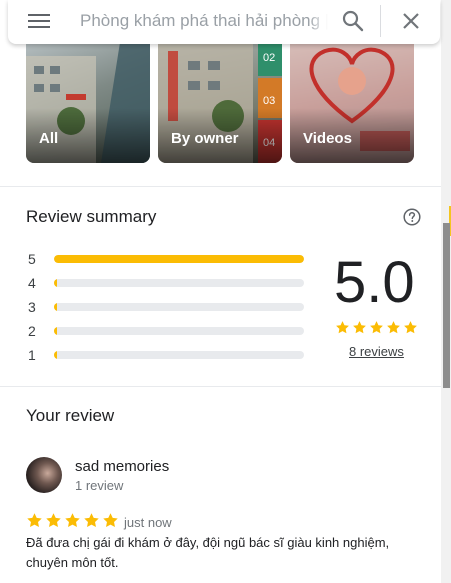  Describe the element at coordinates (376, 351) in the screenshot. I see `reviews-link: 8 reviews` at that location.